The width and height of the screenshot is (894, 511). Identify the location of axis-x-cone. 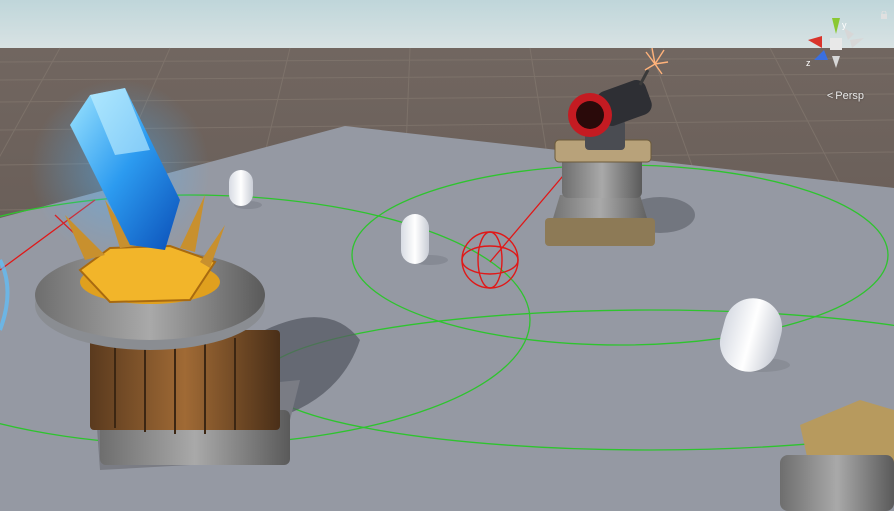
(815, 42).